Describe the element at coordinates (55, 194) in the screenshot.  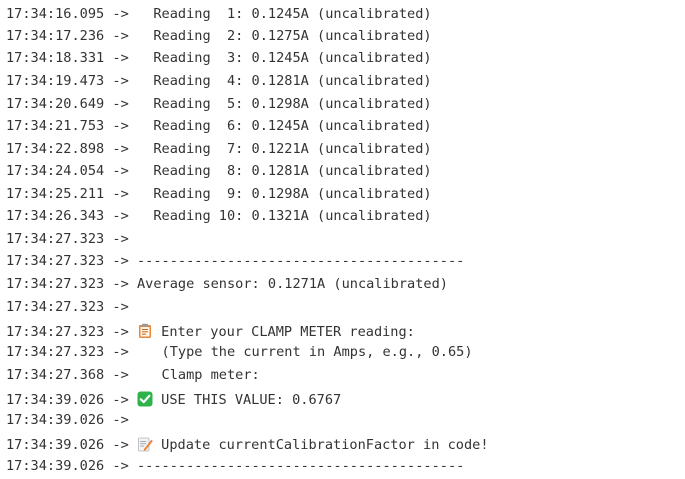
I see `timestamp: 17:34:25.211` at that location.